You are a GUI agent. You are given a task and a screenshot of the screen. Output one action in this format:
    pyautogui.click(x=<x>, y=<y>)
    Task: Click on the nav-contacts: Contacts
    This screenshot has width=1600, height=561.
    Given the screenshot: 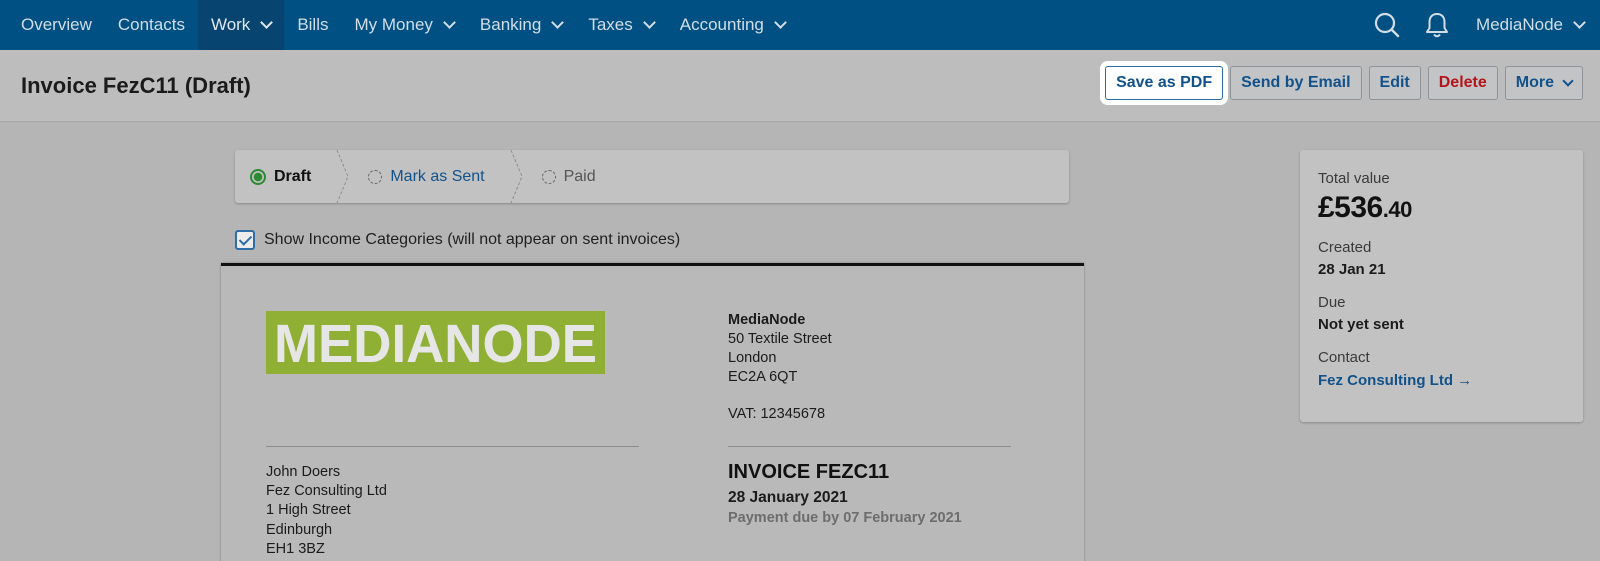 What is the action you would take?
    pyautogui.click(x=151, y=25)
    